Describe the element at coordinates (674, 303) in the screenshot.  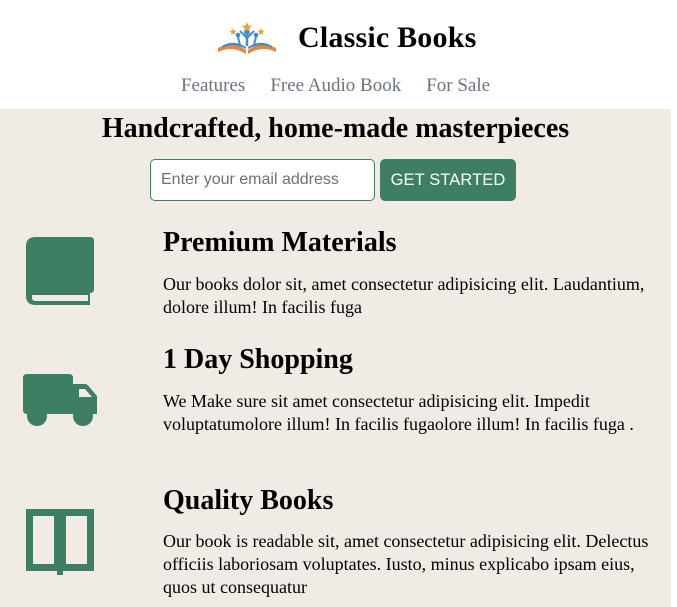
I see `page-edge` at that location.